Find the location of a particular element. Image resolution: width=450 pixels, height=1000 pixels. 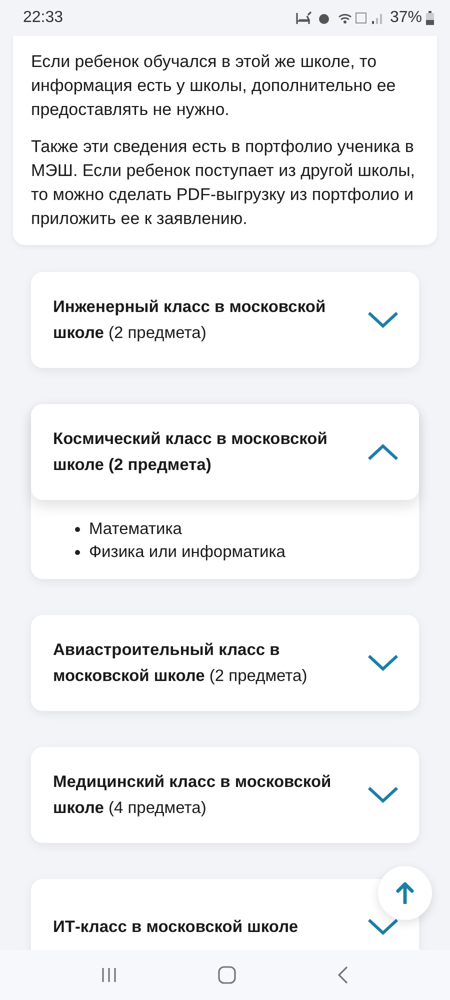

subject-item: Физика или информатика is located at coordinates (187, 552).